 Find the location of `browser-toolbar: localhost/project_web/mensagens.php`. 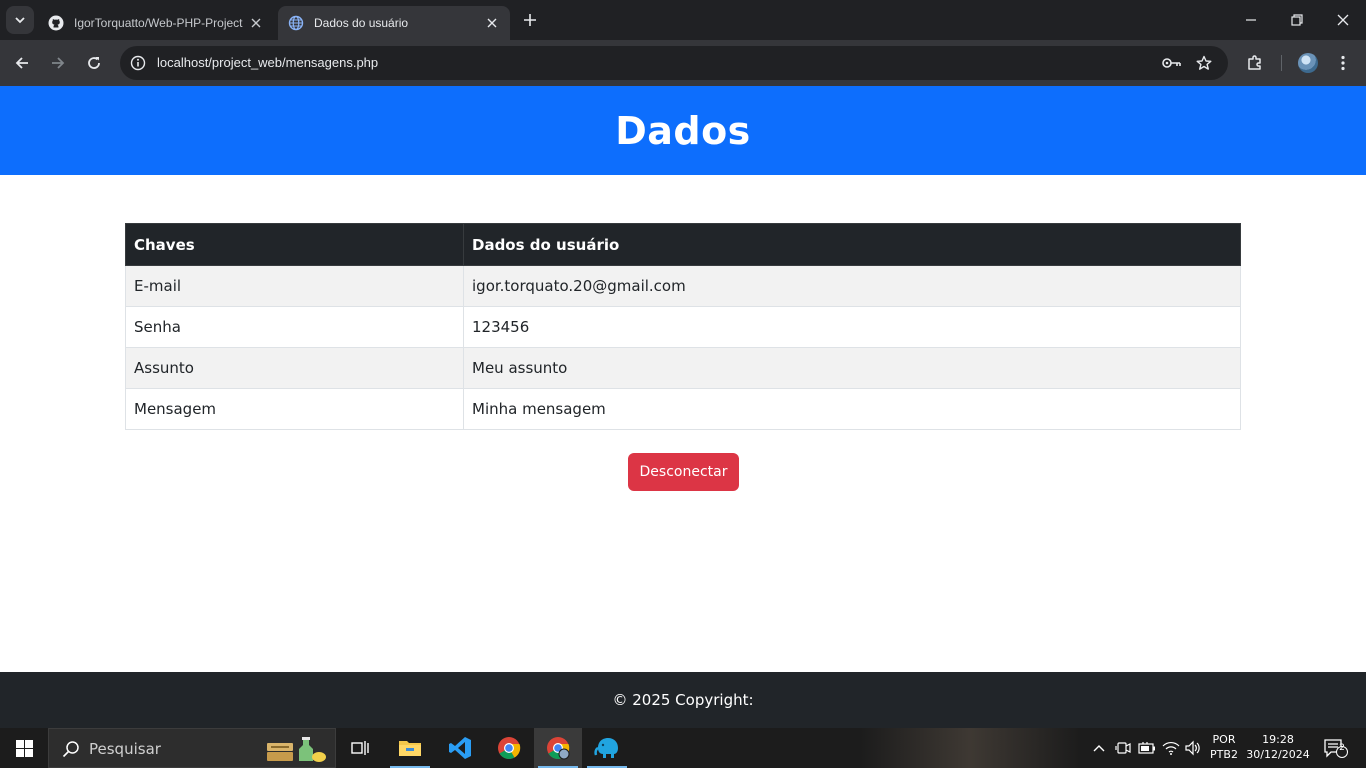

browser-toolbar: localhost/project_web/mensagens.php is located at coordinates (683, 63).